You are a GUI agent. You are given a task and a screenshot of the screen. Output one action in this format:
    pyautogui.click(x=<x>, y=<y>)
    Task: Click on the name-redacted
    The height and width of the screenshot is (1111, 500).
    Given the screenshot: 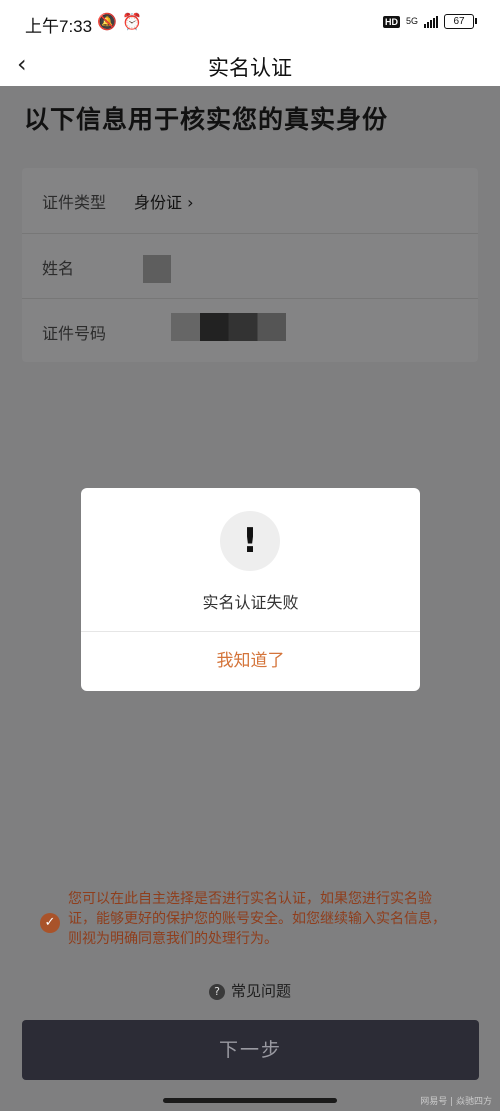 What is the action you would take?
    pyautogui.click(x=157, y=269)
    